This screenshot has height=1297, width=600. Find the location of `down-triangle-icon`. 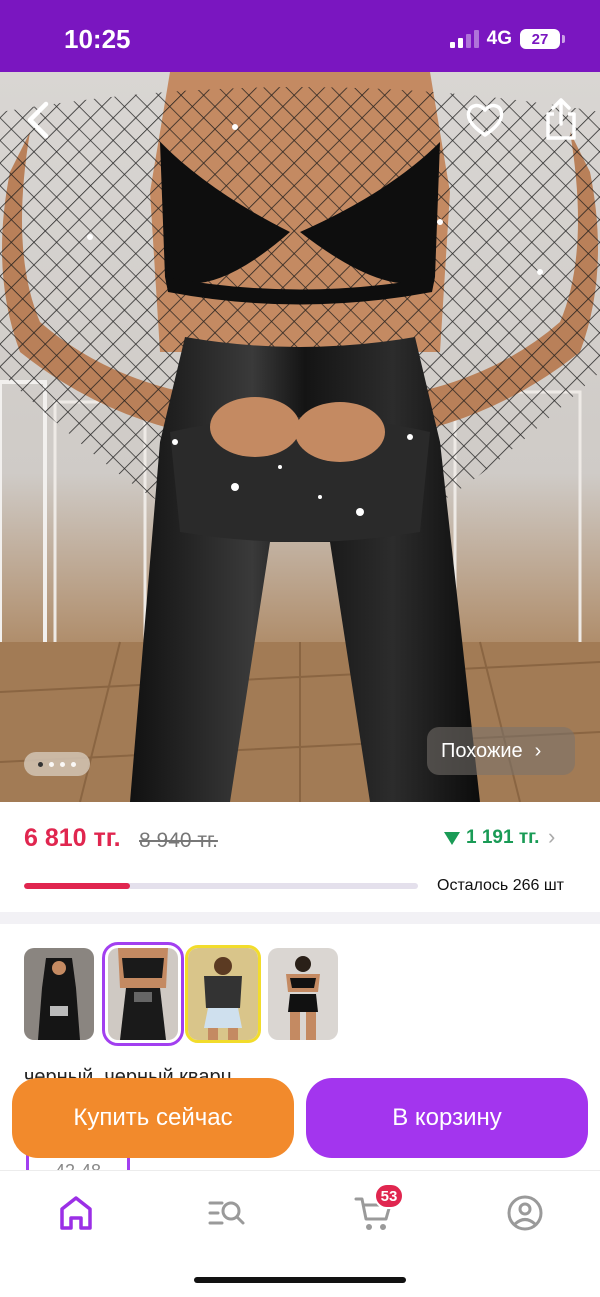

down-triangle-icon is located at coordinates (452, 838).